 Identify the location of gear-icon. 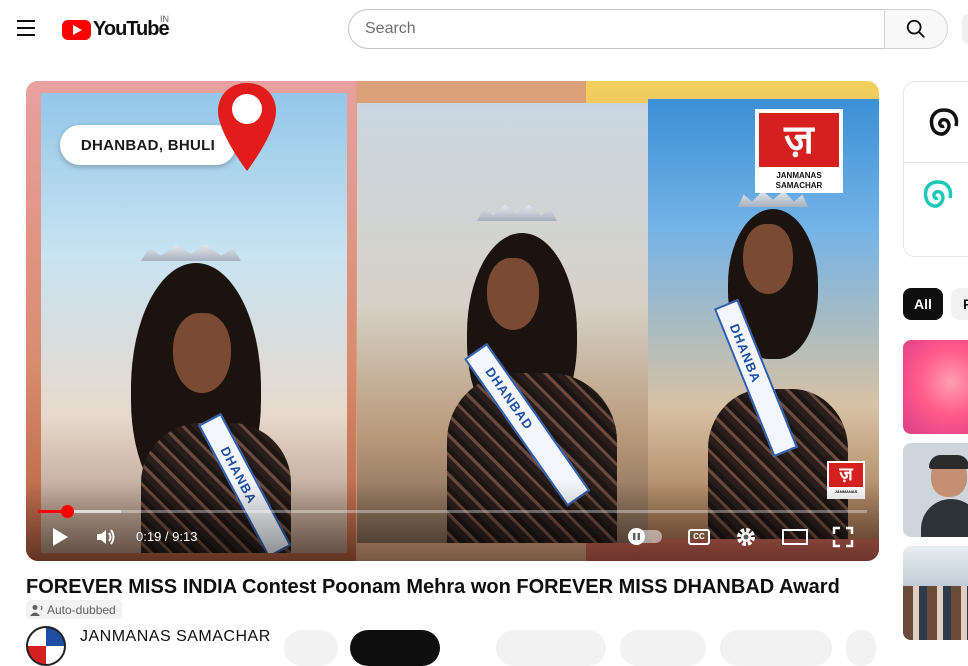
(746, 537).